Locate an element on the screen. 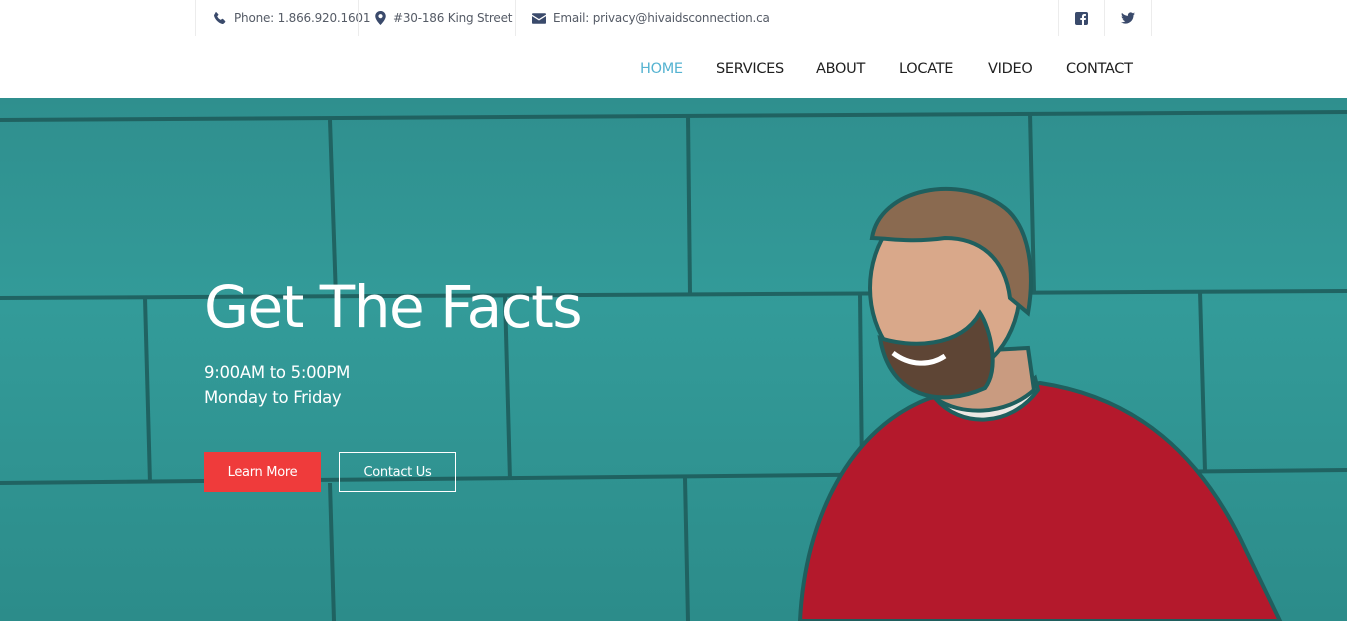  facebook-link is located at coordinates (1081, 18).